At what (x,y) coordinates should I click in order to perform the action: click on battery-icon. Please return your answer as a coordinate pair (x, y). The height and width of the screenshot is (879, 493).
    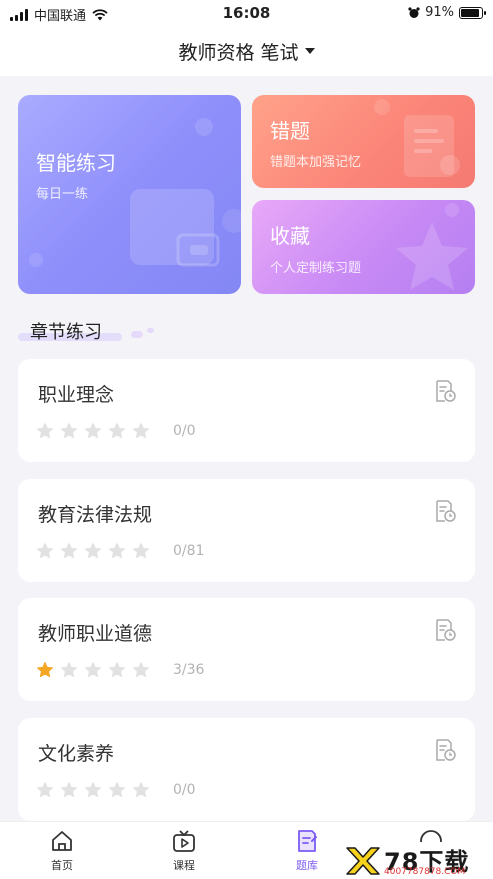
    Looking at the image, I should click on (472, 12).